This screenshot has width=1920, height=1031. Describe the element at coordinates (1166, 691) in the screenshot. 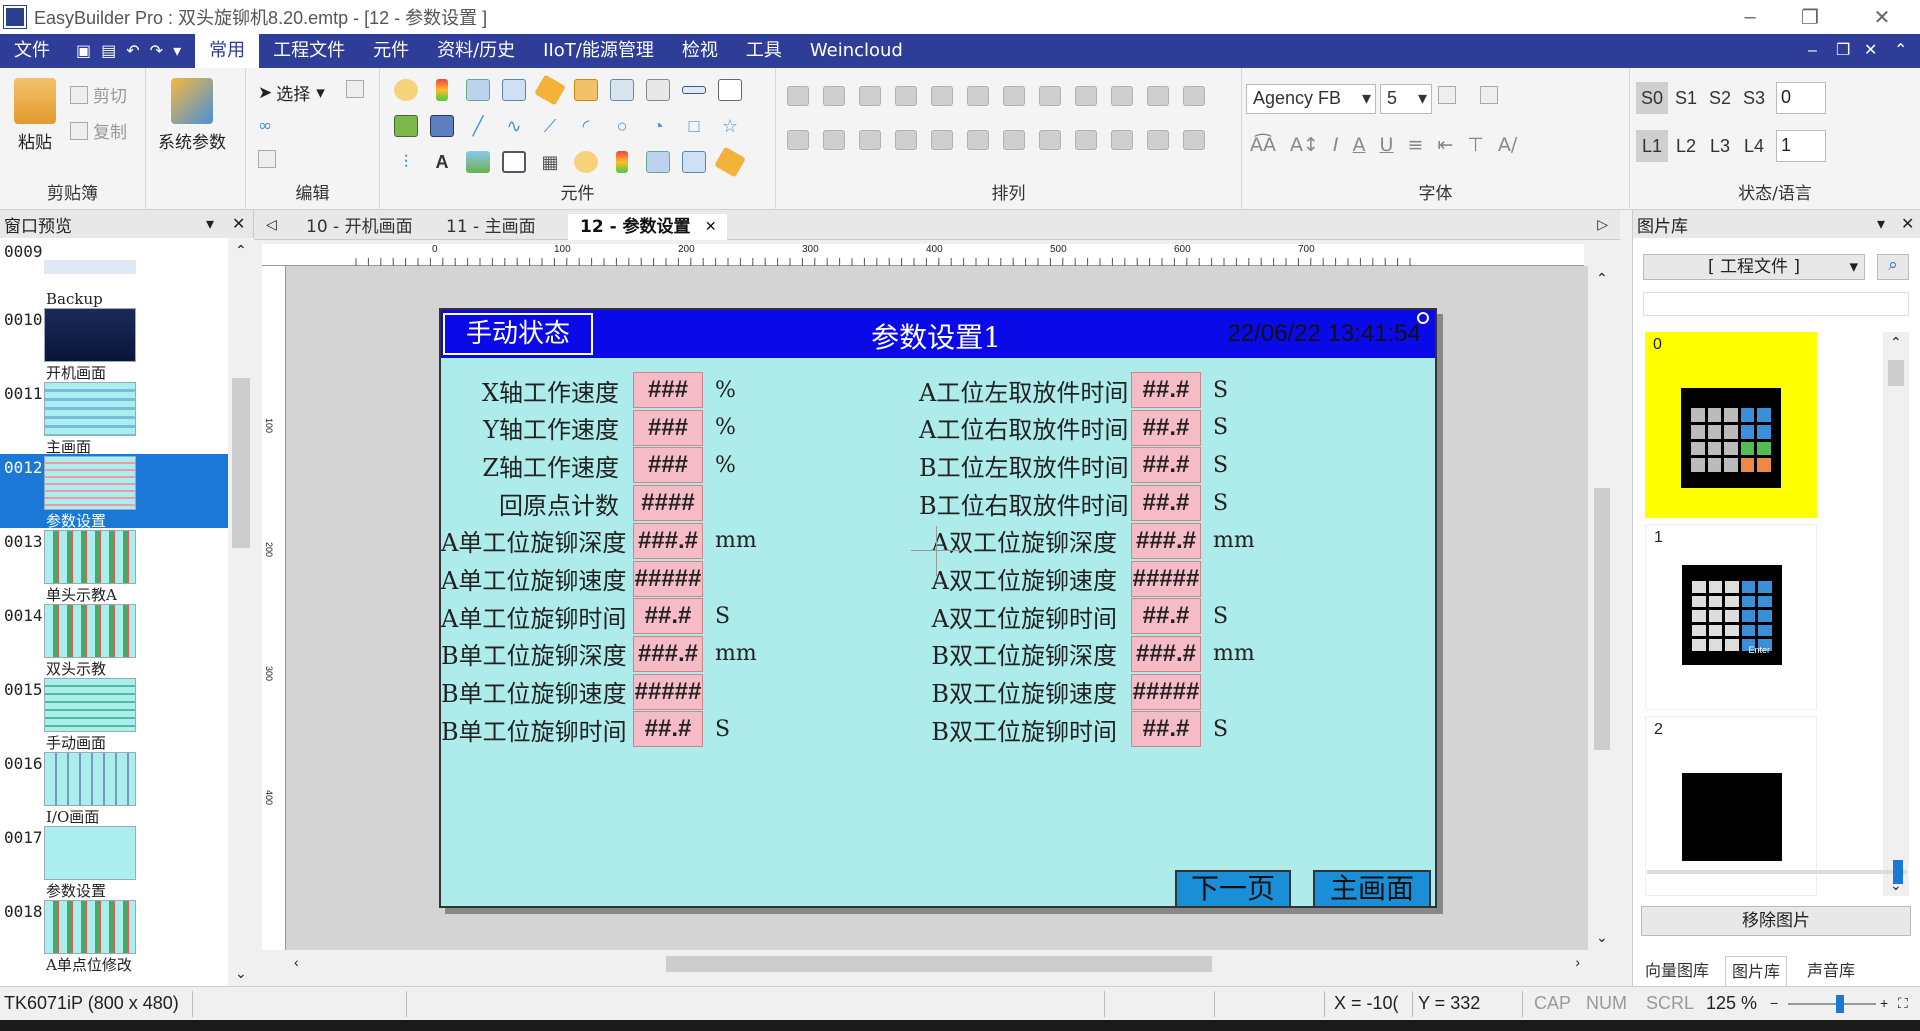

I see `parameter-value-field: #####` at that location.